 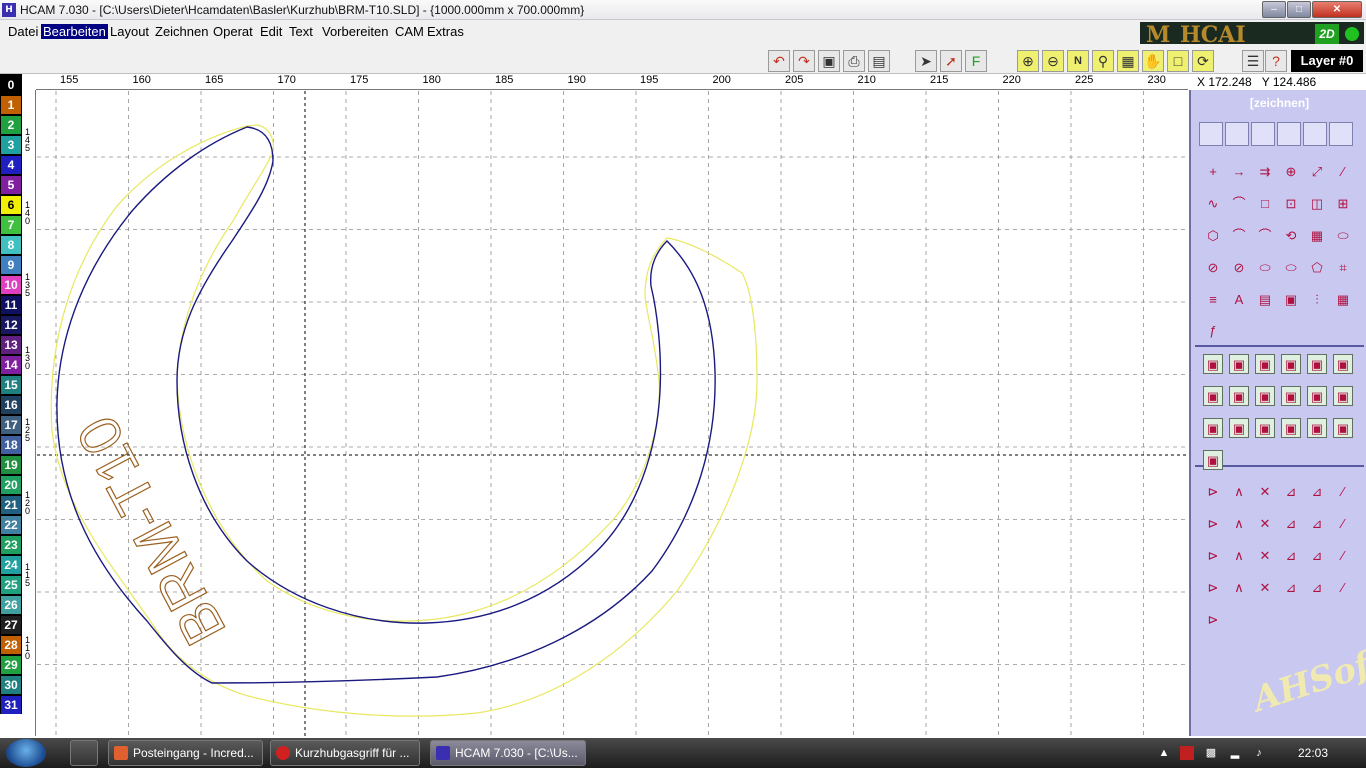 What do you see at coordinates (11, 205) in the screenshot?
I see `layer-cell-6: 6` at bounding box center [11, 205].